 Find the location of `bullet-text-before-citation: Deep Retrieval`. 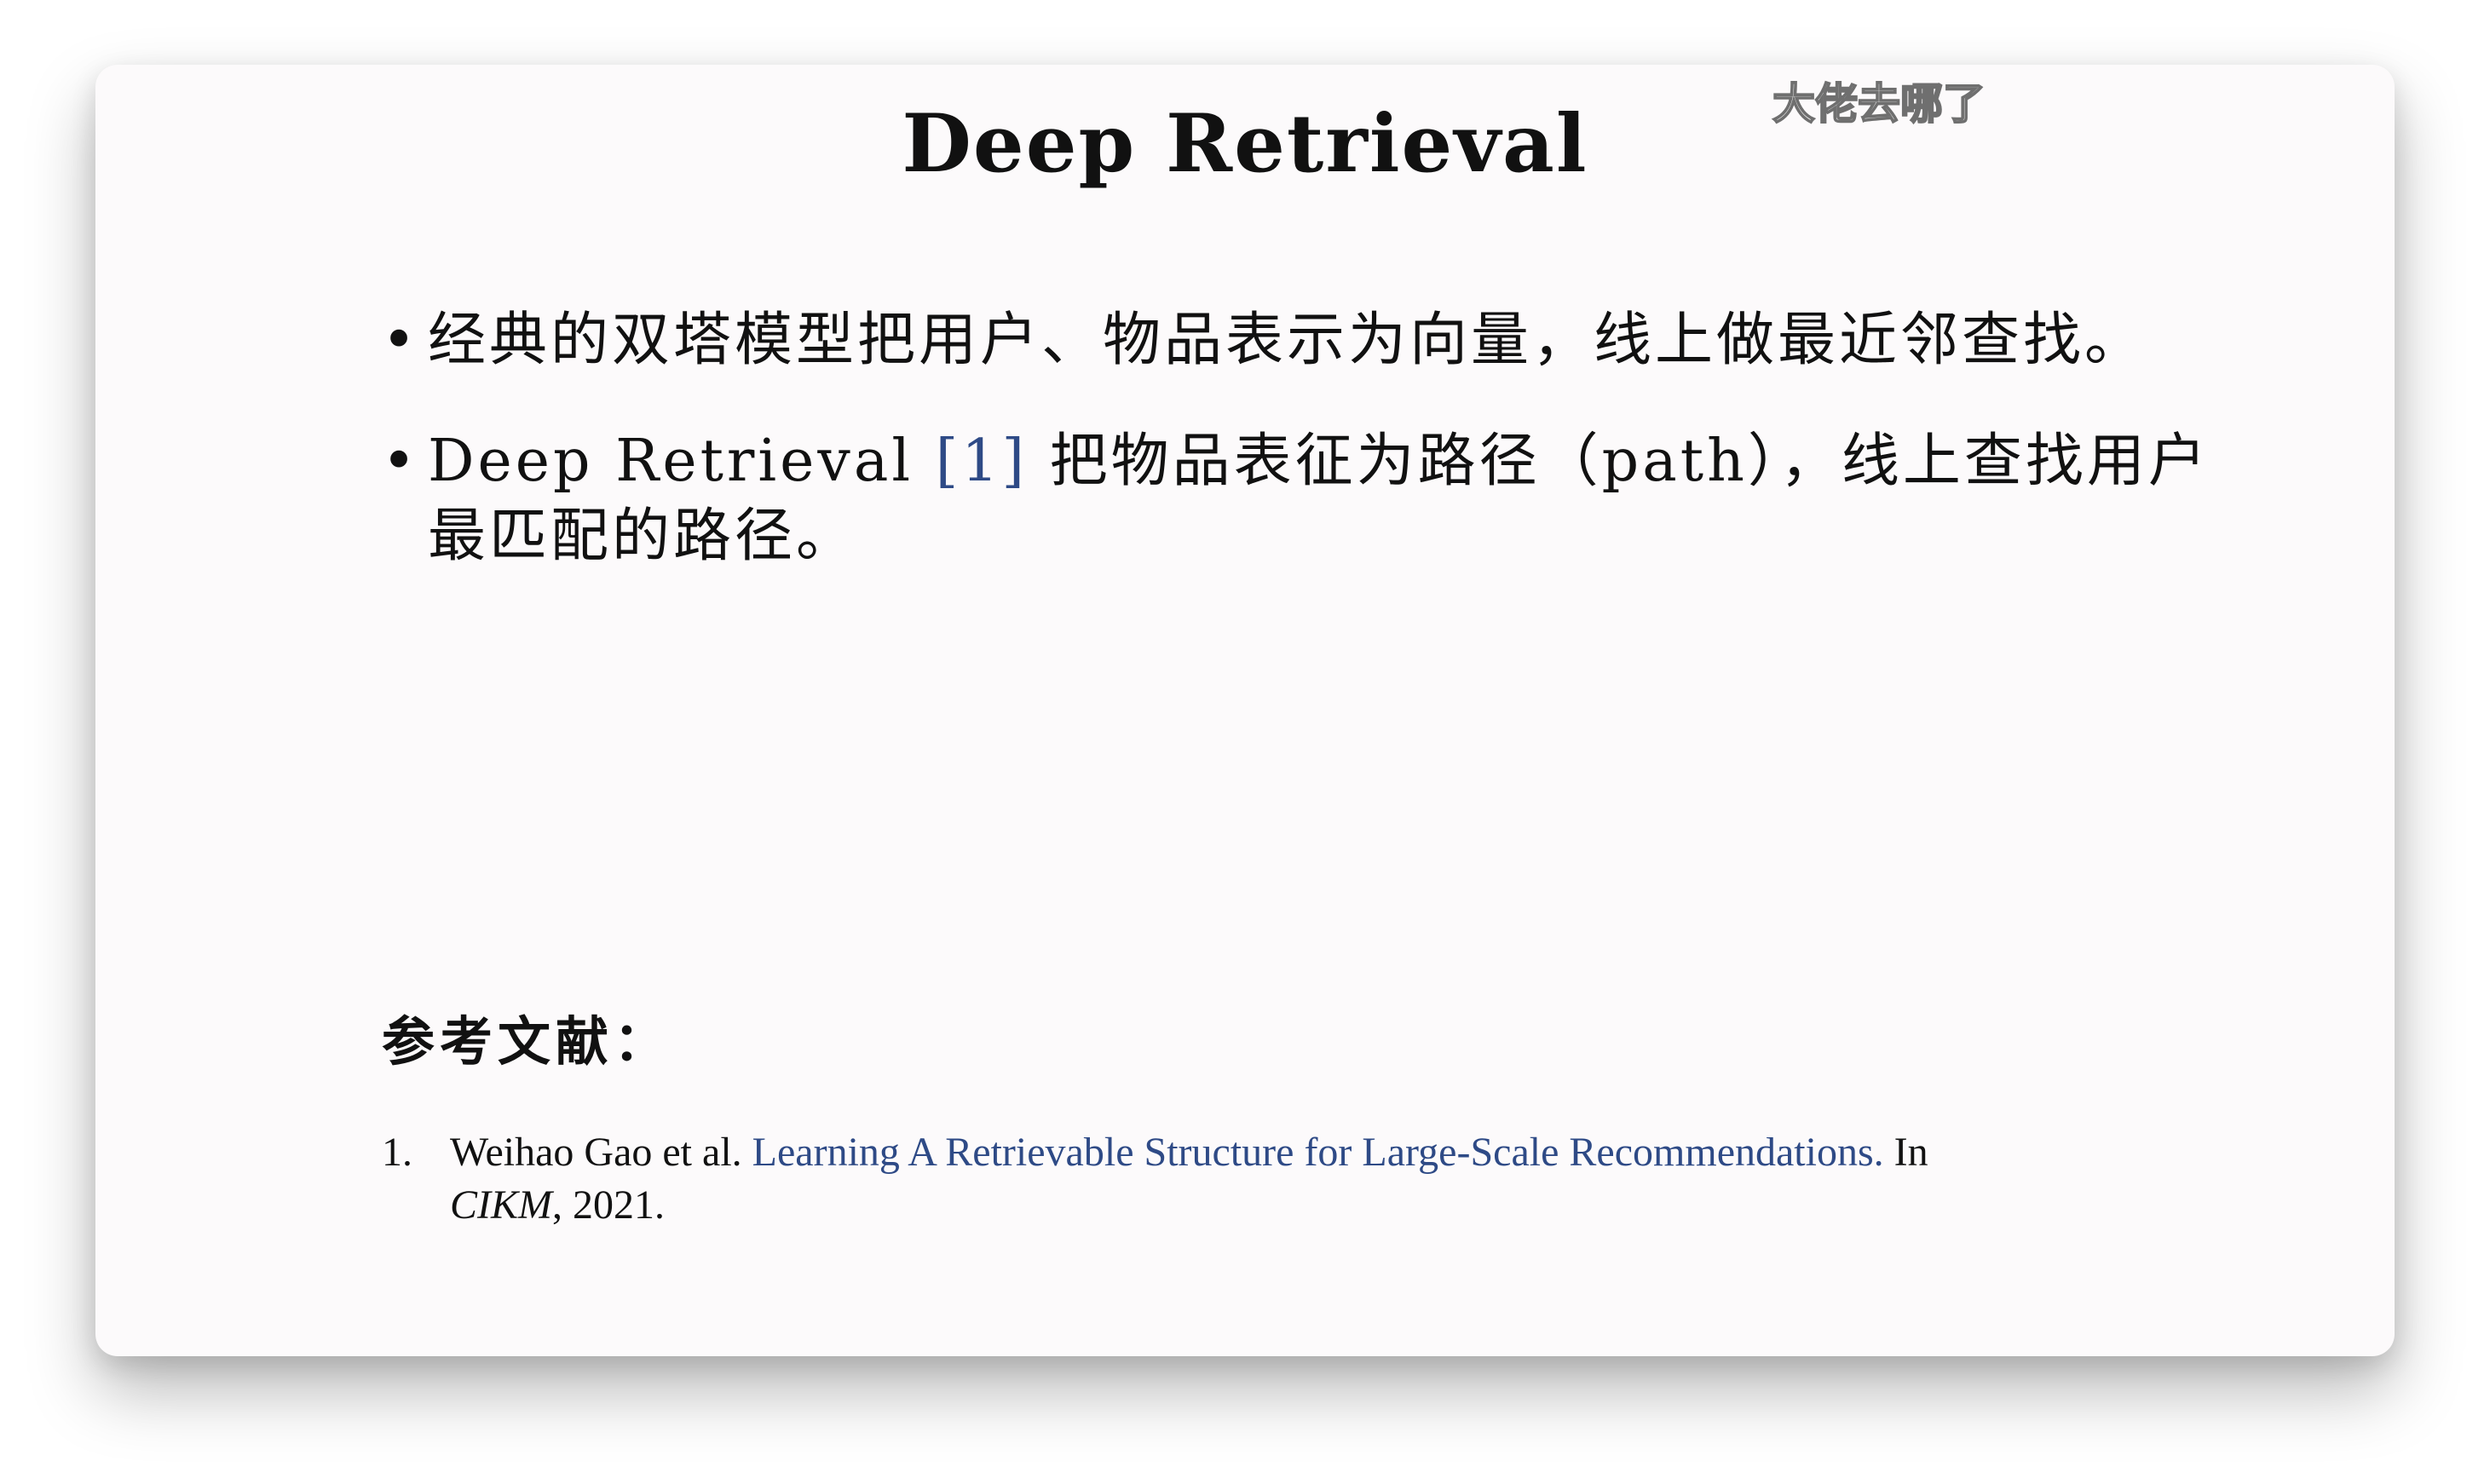

bullet-text-before-citation: Deep Retrieval is located at coordinates (682, 461).